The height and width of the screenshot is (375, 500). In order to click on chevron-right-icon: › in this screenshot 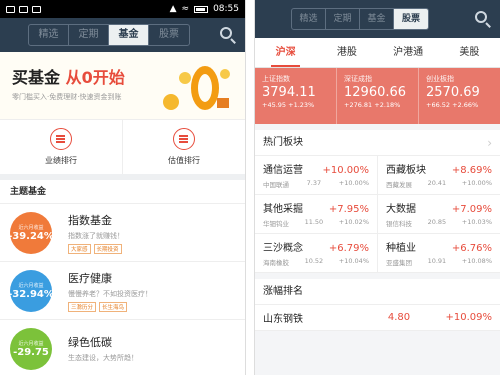, I will do `click(489, 143)`.